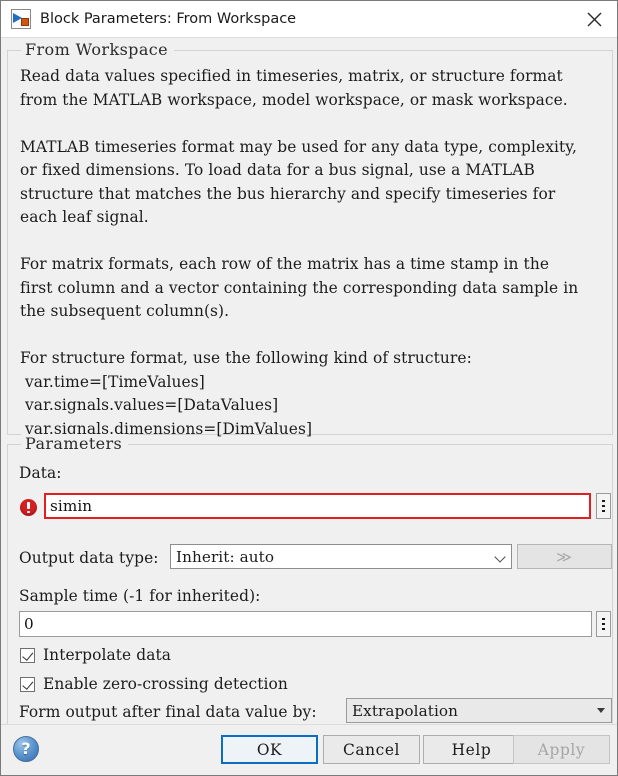 Image resolution: width=618 pixels, height=776 pixels. What do you see at coordinates (225, 556) in the screenshot?
I see `output-data-type-value: Inherit: auto` at bounding box center [225, 556].